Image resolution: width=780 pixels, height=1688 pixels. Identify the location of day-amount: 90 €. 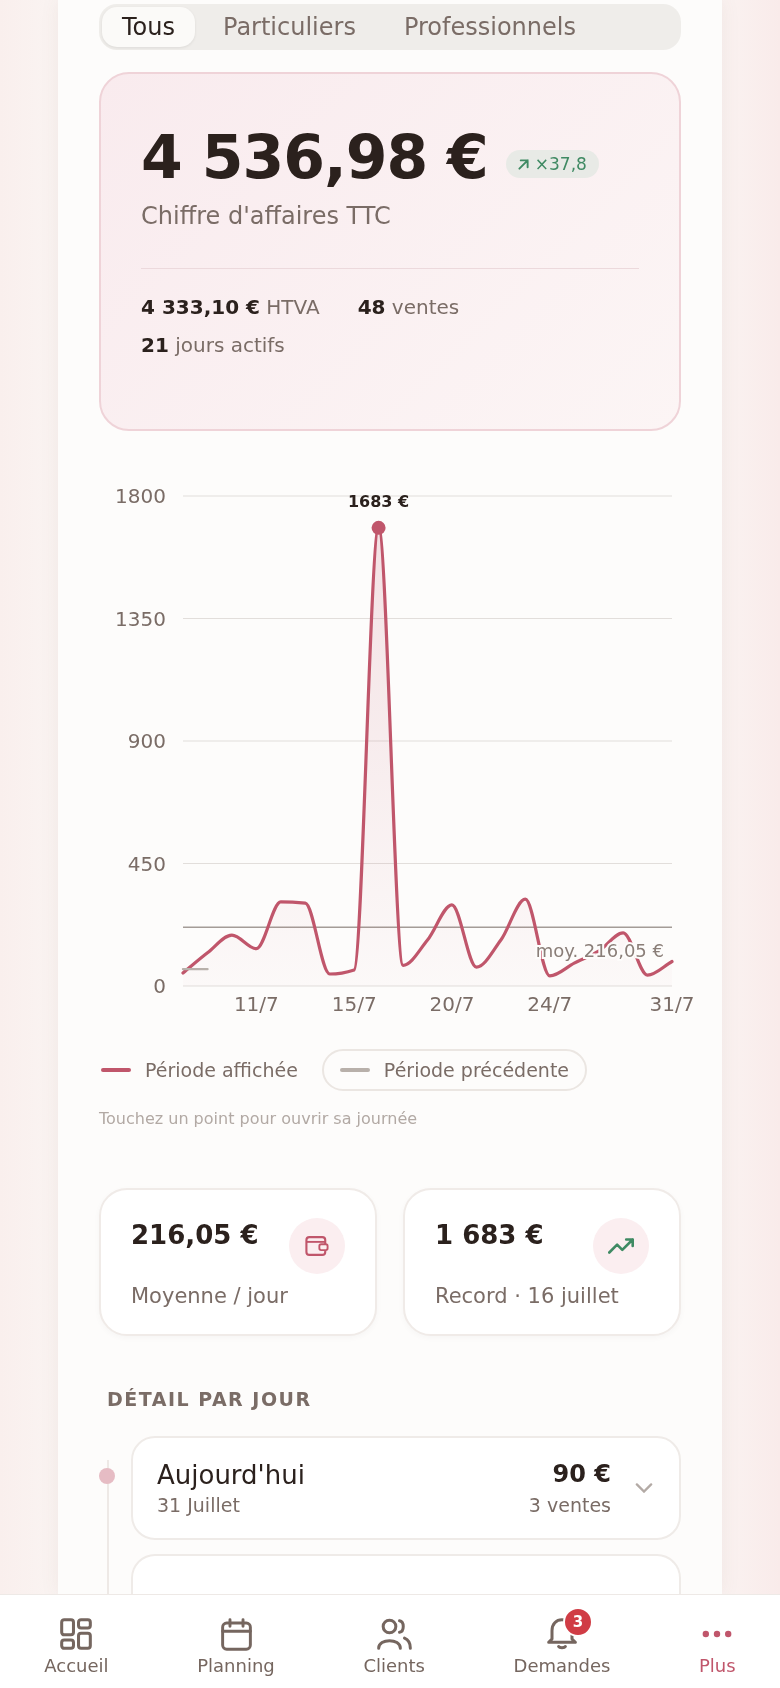
(581, 1474).